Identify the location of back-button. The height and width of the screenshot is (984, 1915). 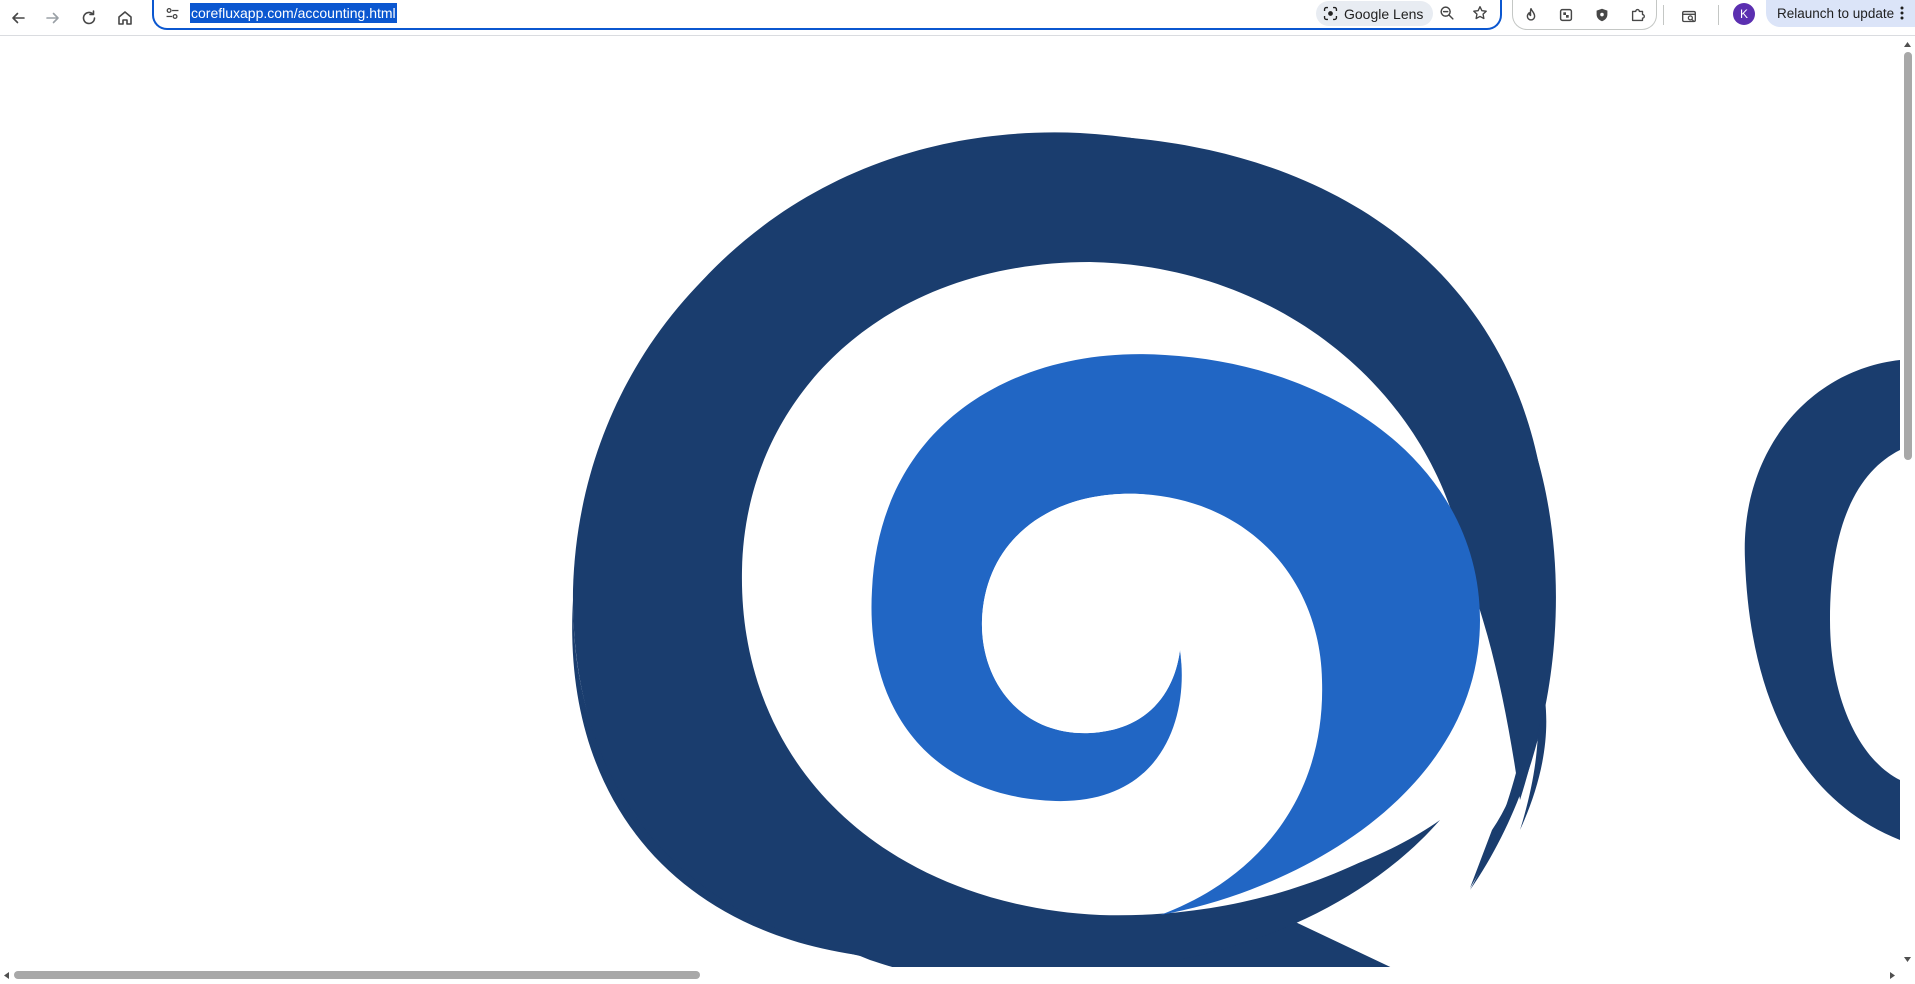
(18, 18).